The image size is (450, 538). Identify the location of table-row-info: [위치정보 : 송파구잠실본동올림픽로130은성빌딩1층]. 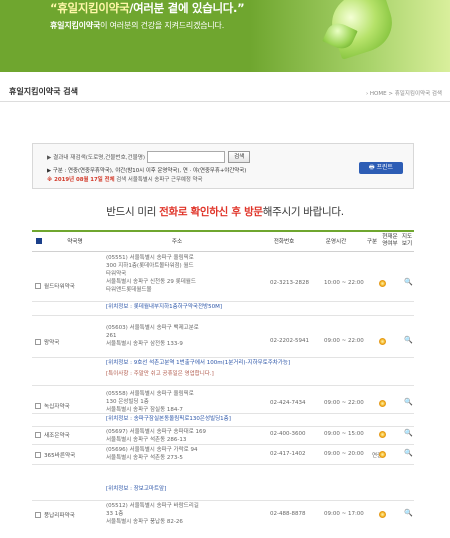
(223, 420).